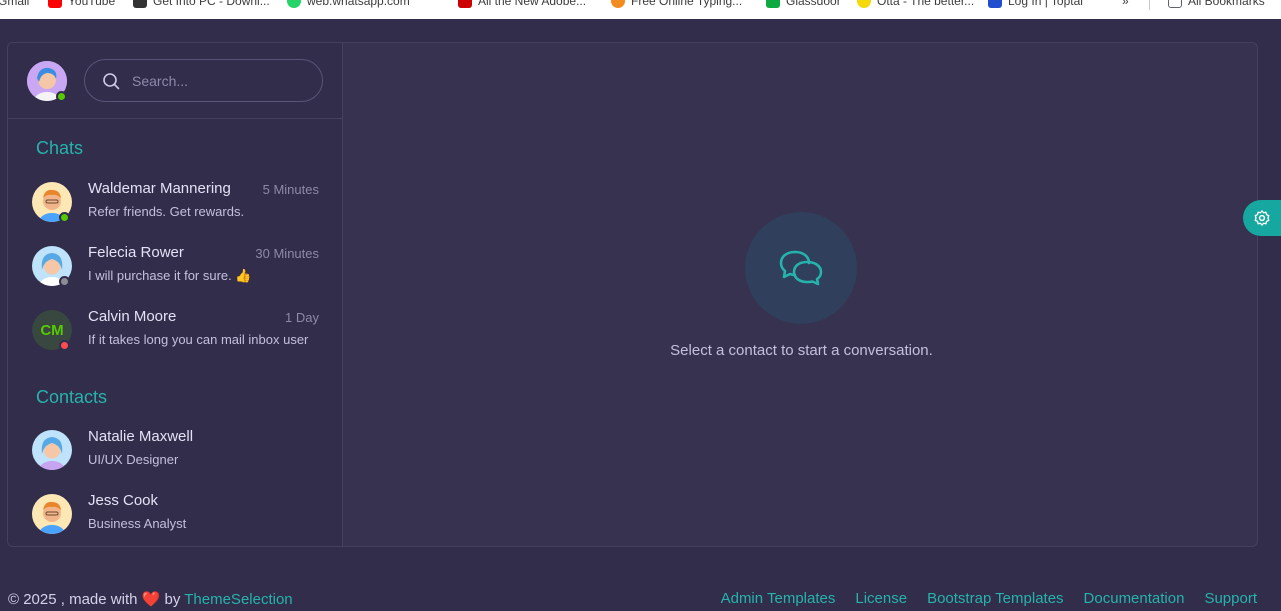 Image resolution: width=1281 pixels, height=611 pixels. Describe the element at coordinates (64, 217) in the screenshot. I see `status-dot-online` at that location.